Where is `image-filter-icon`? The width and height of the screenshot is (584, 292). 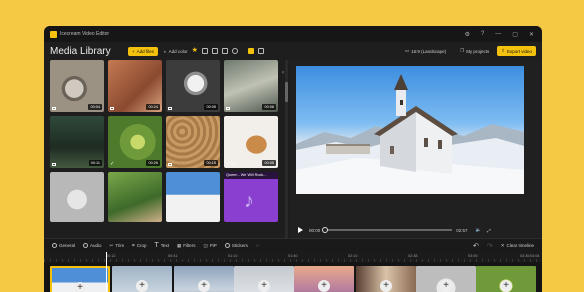
image-filter-icon is located at coordinates (214, 51).